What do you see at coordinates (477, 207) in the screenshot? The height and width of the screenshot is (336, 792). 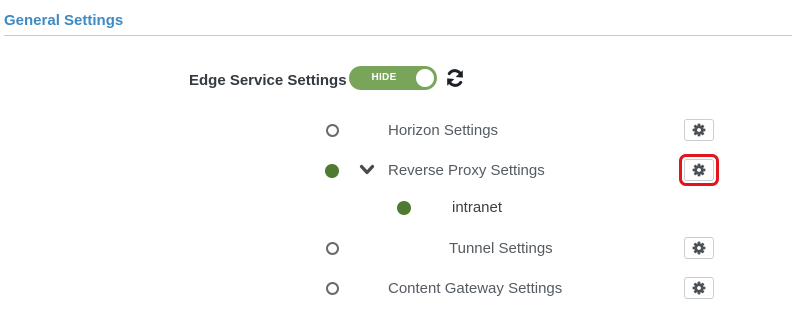 I see `item-label-intranet: intranet` at bounding box center [477, 207].